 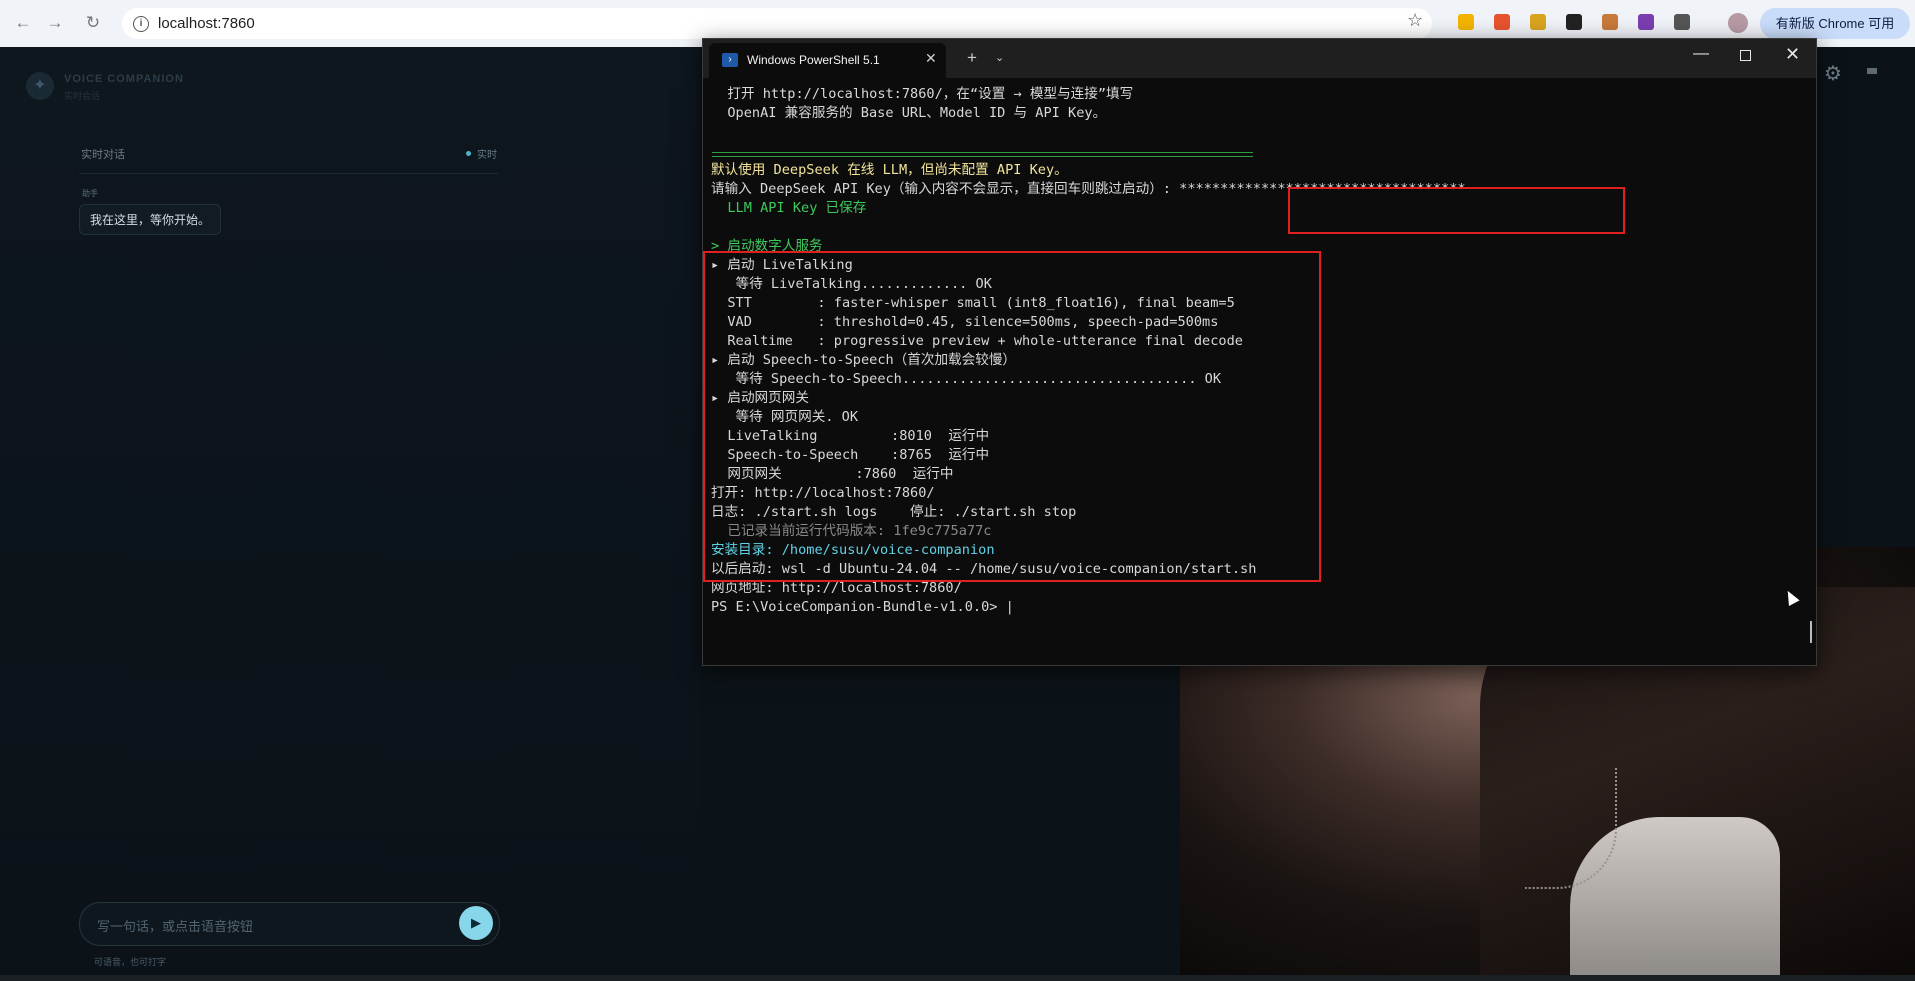 I want to click on site-info-icon: i, so click(x=141, y=24).